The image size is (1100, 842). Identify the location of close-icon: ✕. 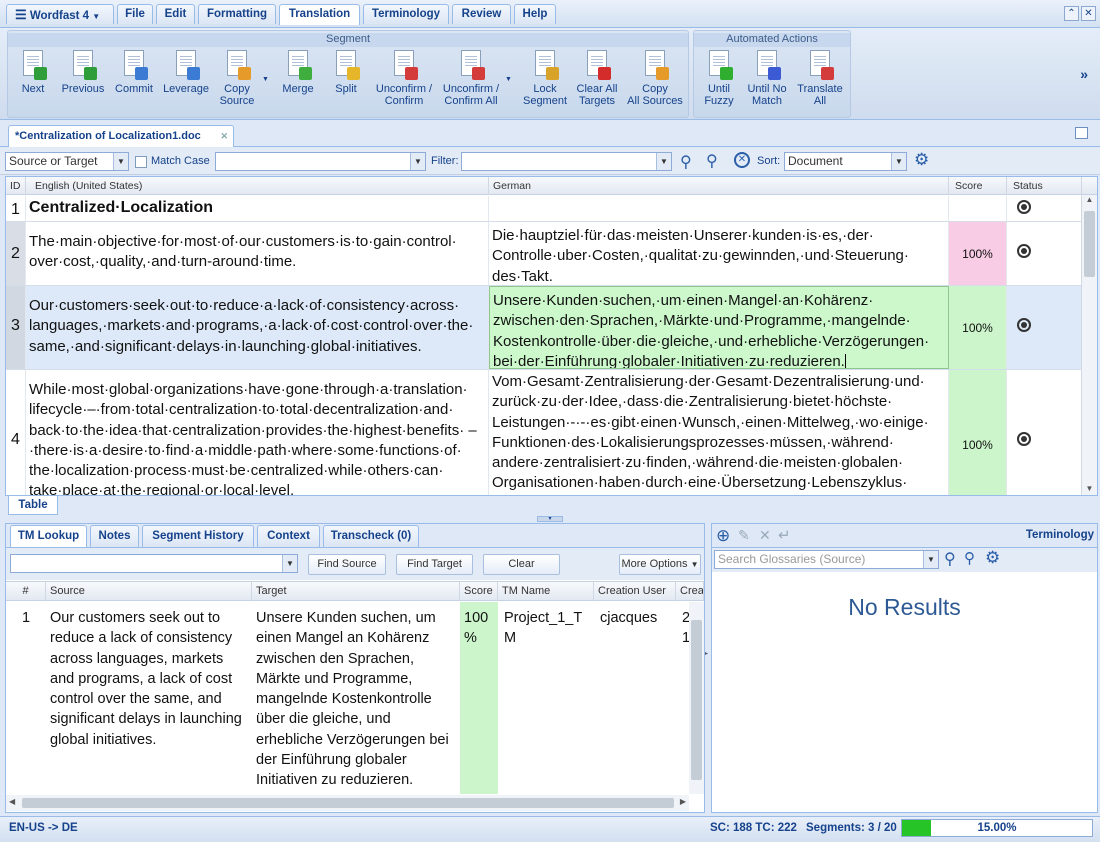
(1088, 13).